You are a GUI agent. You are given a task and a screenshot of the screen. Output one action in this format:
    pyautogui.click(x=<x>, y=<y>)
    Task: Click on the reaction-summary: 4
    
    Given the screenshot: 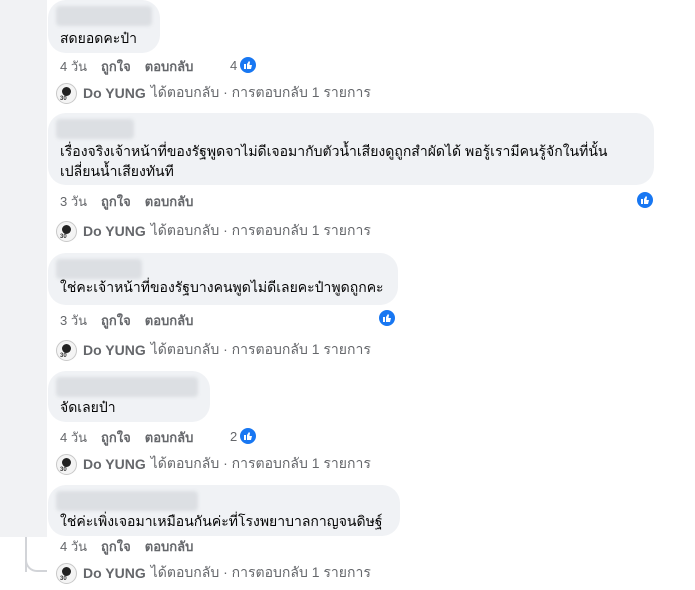 What is the action you would take?
    pyautogui.click(x=244, y=65)
    